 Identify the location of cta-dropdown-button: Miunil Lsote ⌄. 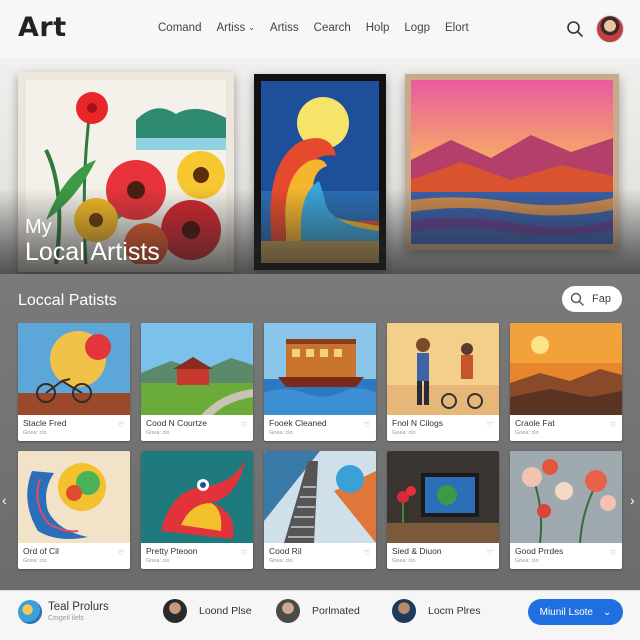
(575, 612).